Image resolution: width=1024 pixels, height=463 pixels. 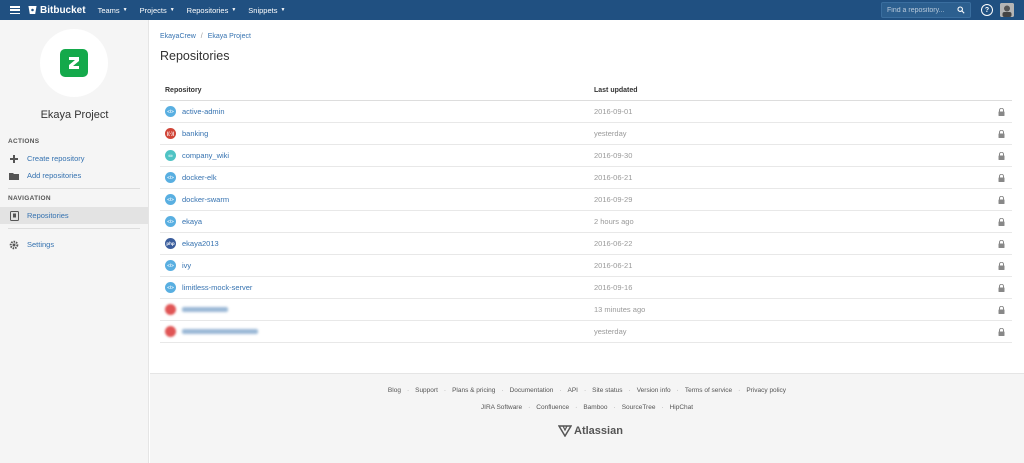 I want to click on sidebar-item-settings: Settings, so click(x=74, y=244).